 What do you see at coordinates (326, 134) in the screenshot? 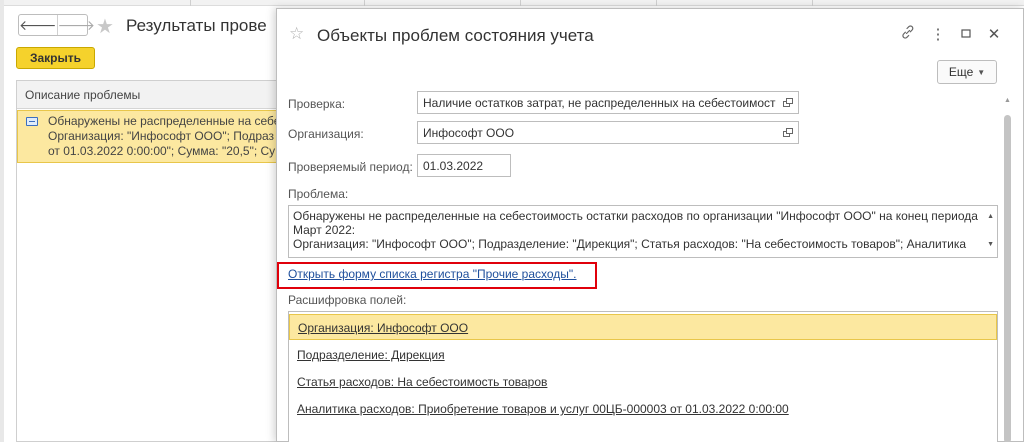
I see `organization-label: Организация:` at bounding box center [326, 134].